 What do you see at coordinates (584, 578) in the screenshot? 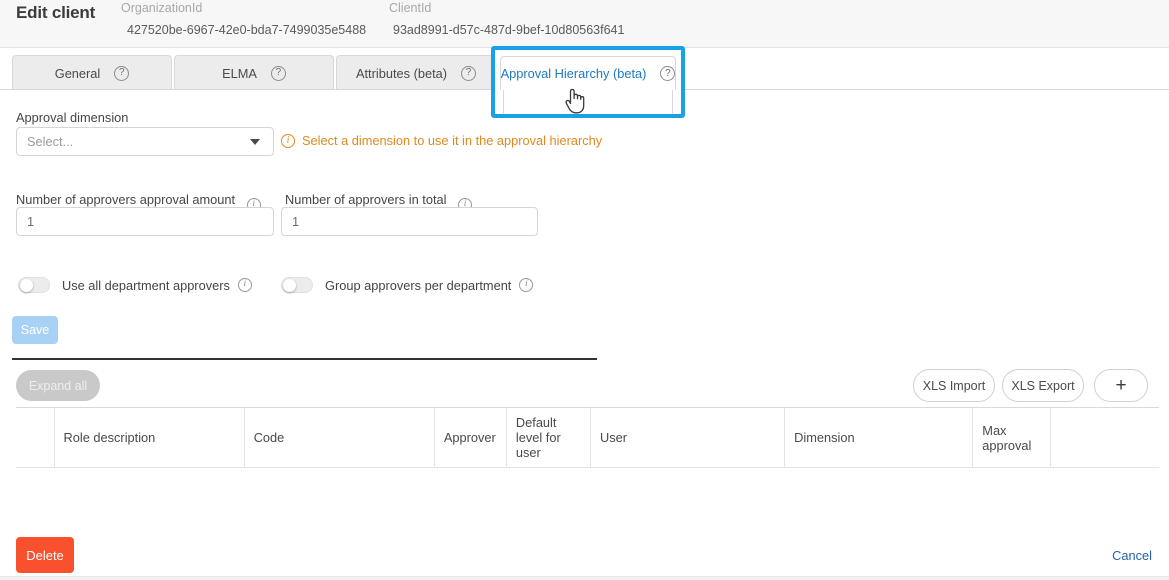
I see `footer-strip` at bounding box center [584, 578].